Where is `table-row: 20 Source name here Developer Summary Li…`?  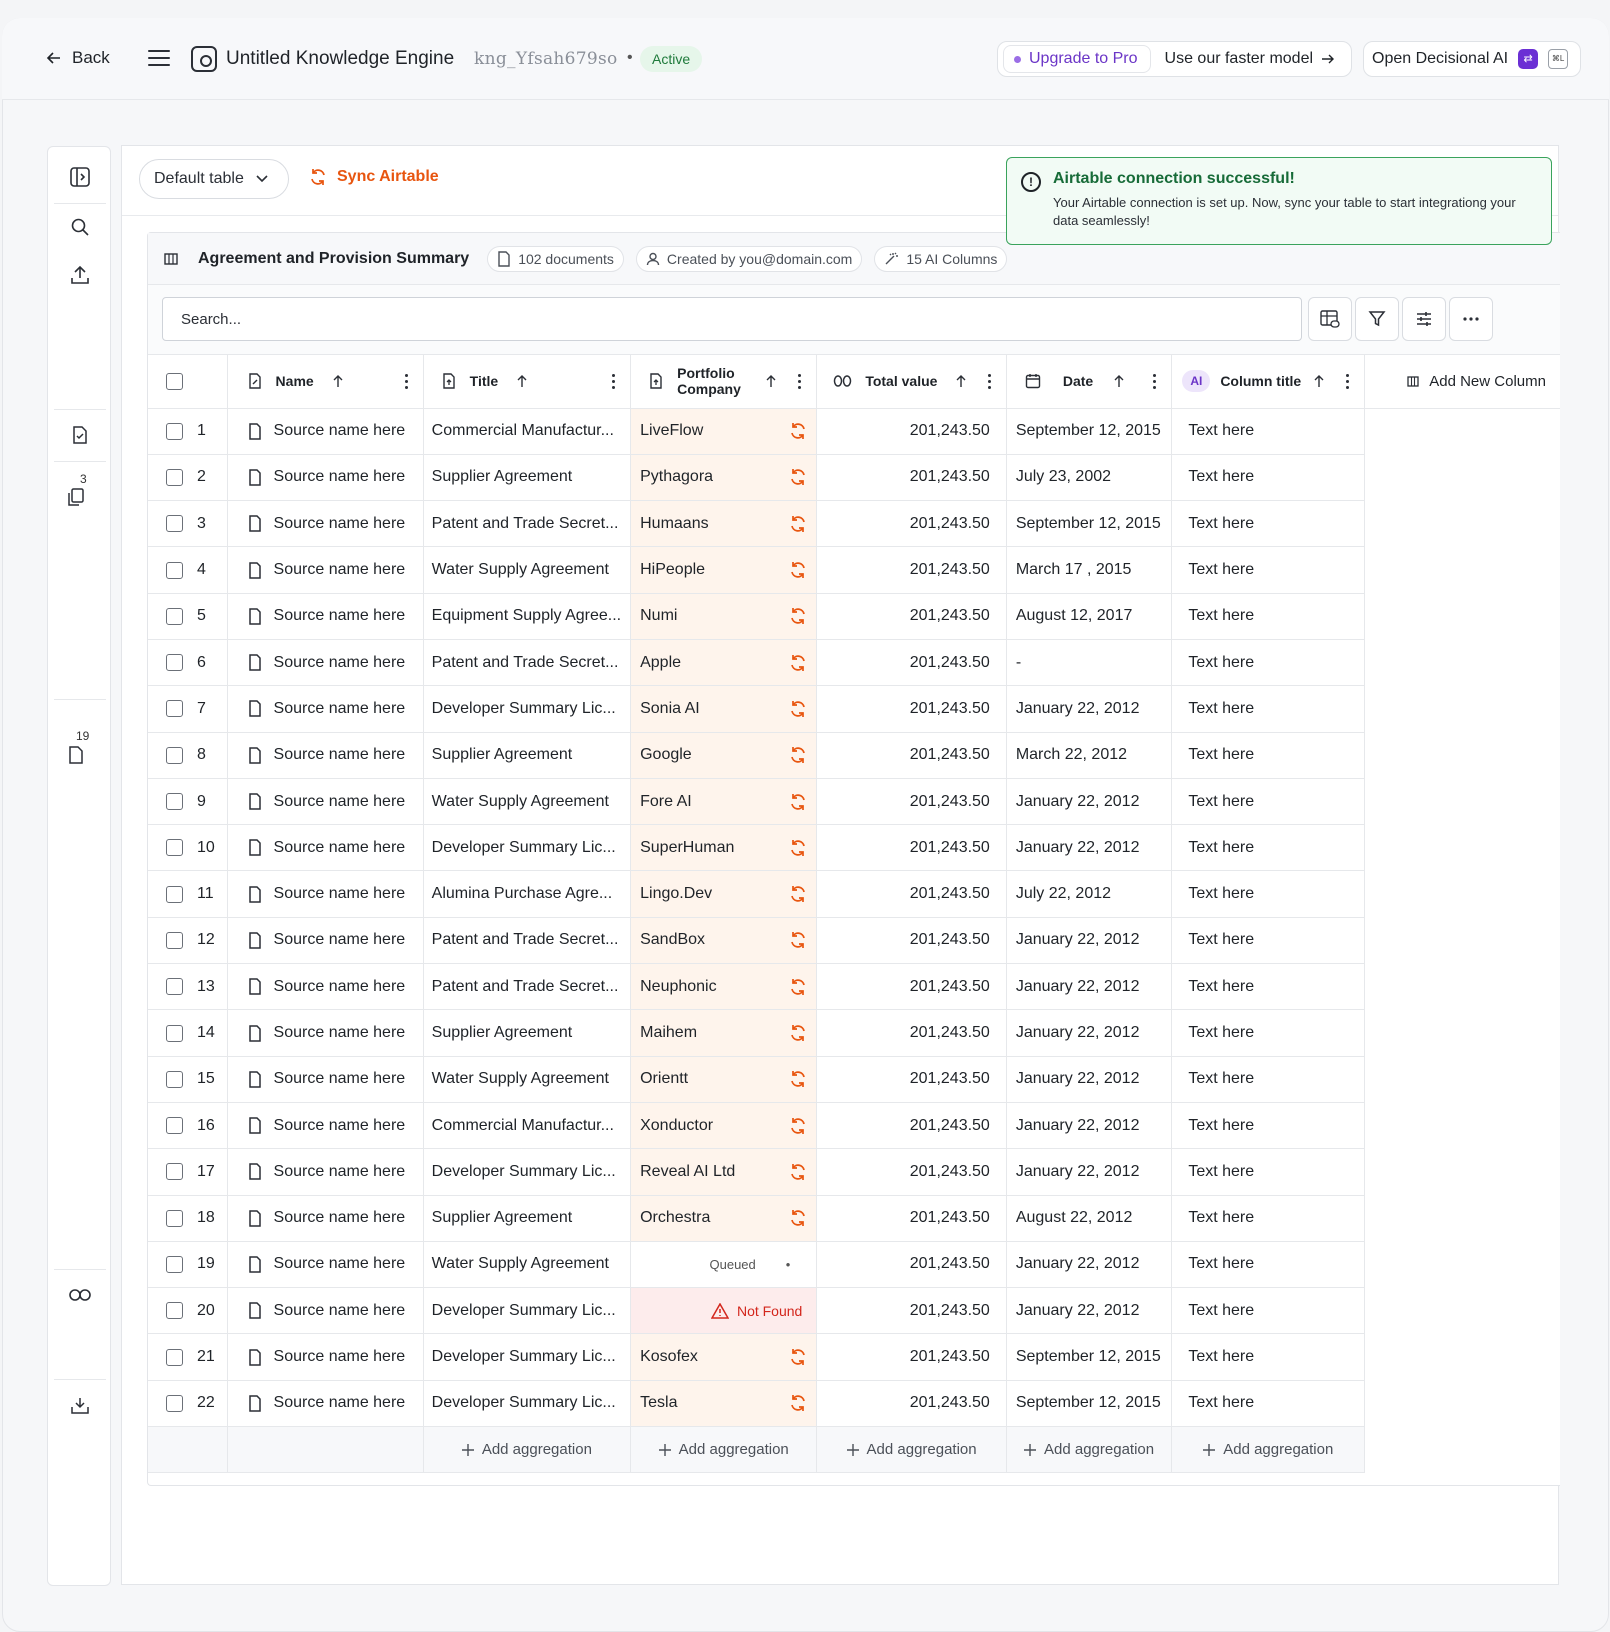 table-row: 20 Source name here Developer Summary Li… is located at coordinates (854, 1311).